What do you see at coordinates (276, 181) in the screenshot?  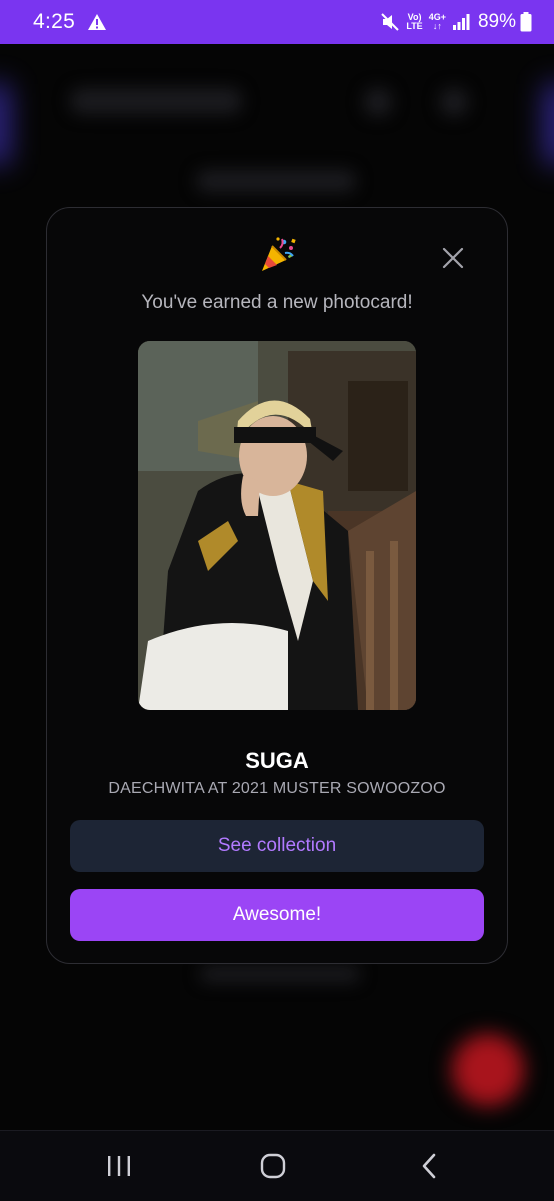 I see `background-subtitle` at bounding box center [276, 181].